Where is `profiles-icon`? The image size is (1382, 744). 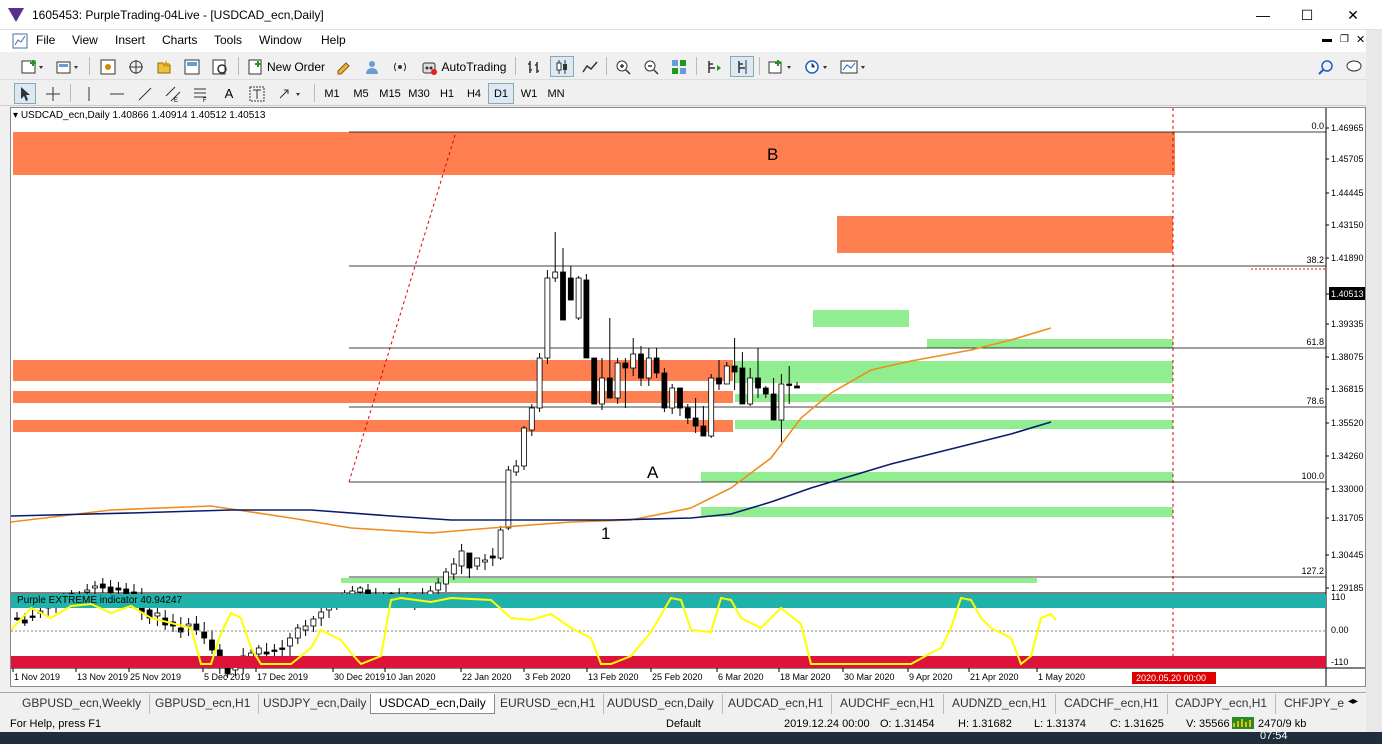 profiles-icon is located at coordinates (67, 66).